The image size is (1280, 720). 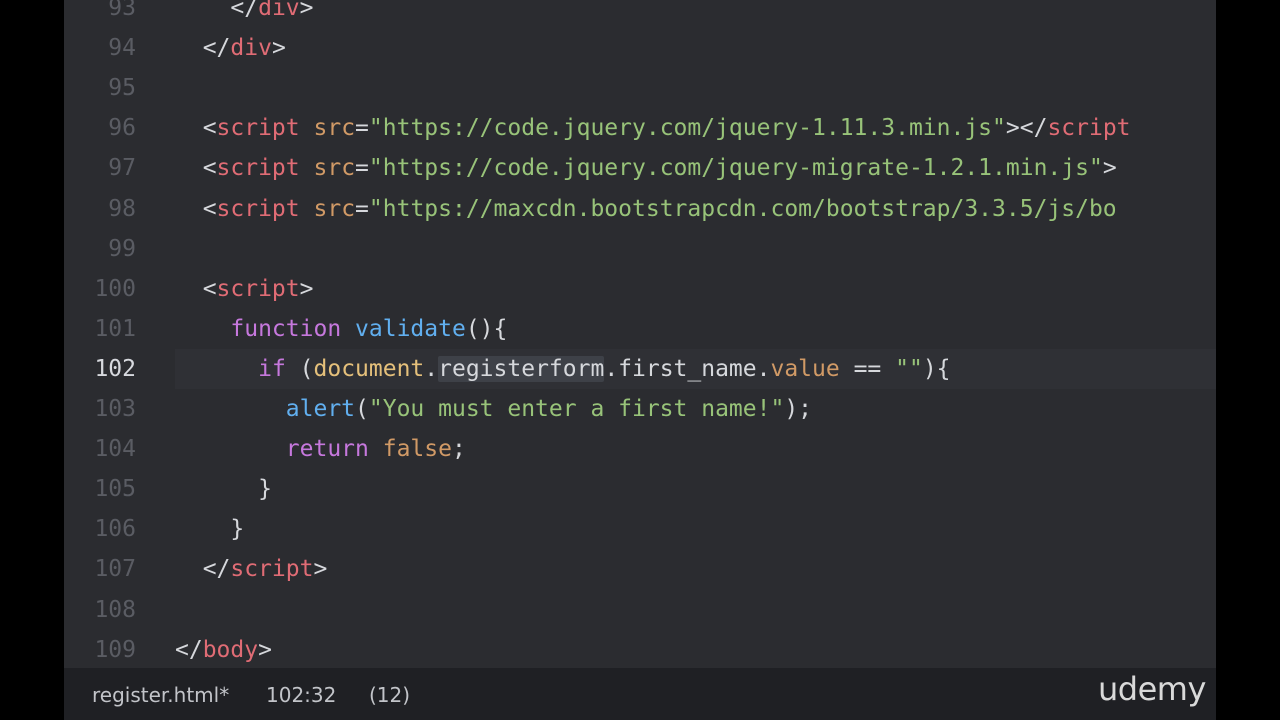 What do you see at coordinates (798, 409) in the screenshot?
I see `code-token: );` at bounding box center [798, 409].